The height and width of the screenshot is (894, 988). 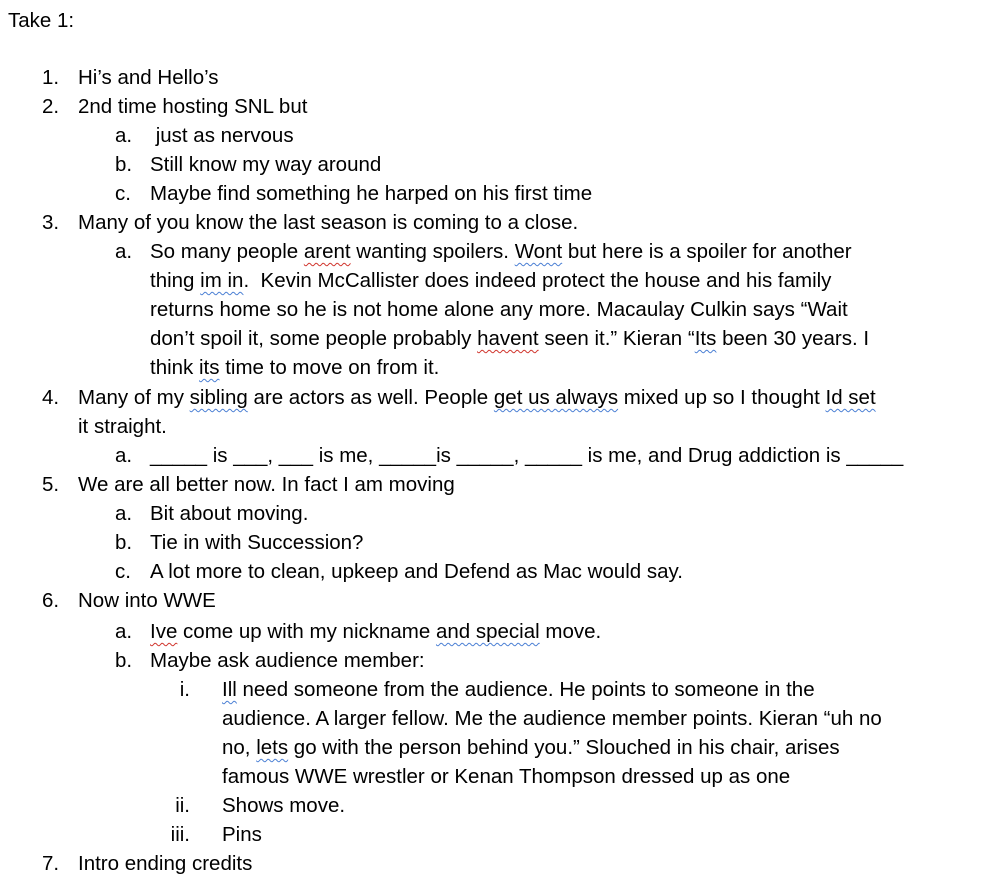 What do you see at coordinates (175, 280) in the screenshot?
I see `text-run: thing` at bounding box center [175, 280].